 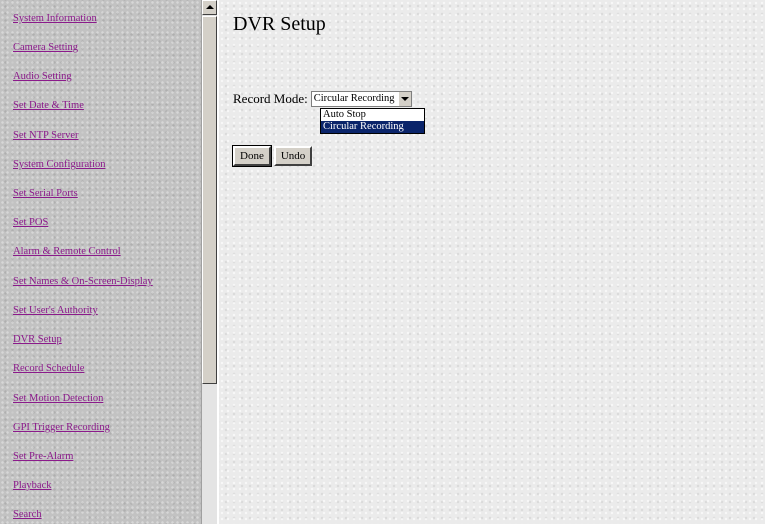 I want to click on nav-link-set-ntp-server: Set NTP Server, so click(x=46, y=135).